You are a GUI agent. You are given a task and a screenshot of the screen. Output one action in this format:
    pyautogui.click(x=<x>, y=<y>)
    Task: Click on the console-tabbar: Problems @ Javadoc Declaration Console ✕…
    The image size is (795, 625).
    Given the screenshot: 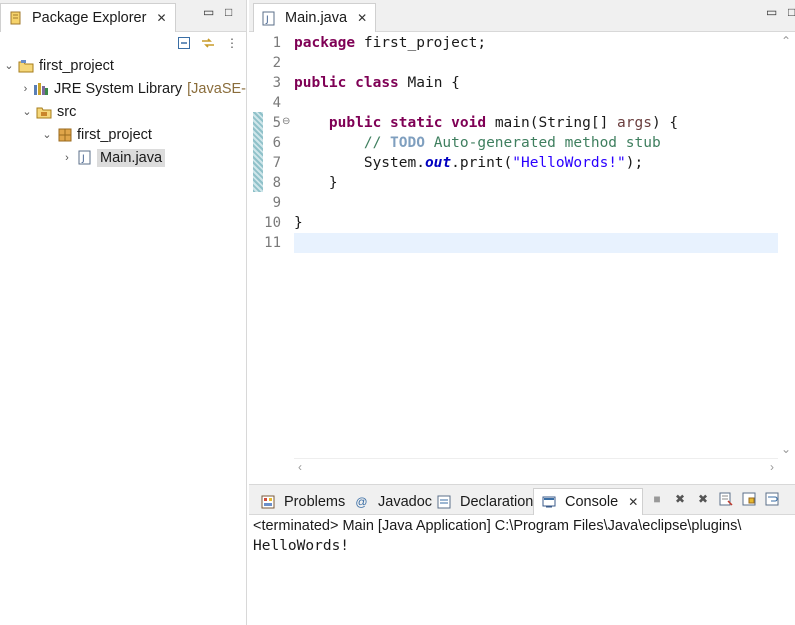 What is the action you would take?
    pyautogui.click(x=522, y=500)
    